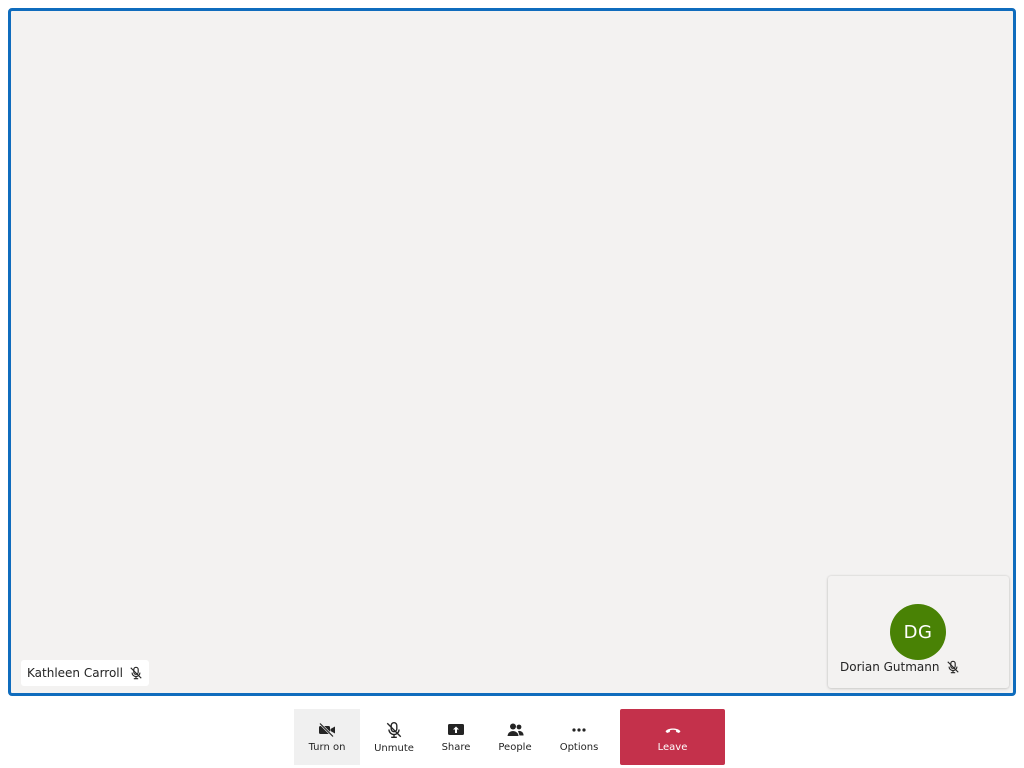  I want to click on camera-toggle-label: Turn on, so click(327, 747).